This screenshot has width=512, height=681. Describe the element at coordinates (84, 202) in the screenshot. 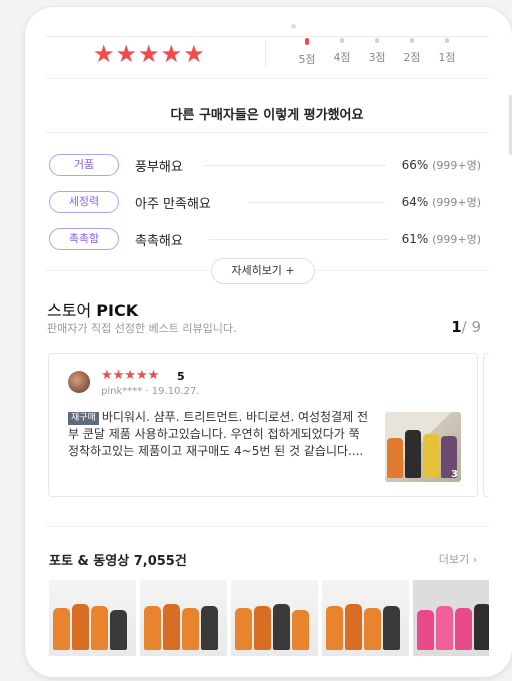

I see `attribute-tag: 세정력` at that location.